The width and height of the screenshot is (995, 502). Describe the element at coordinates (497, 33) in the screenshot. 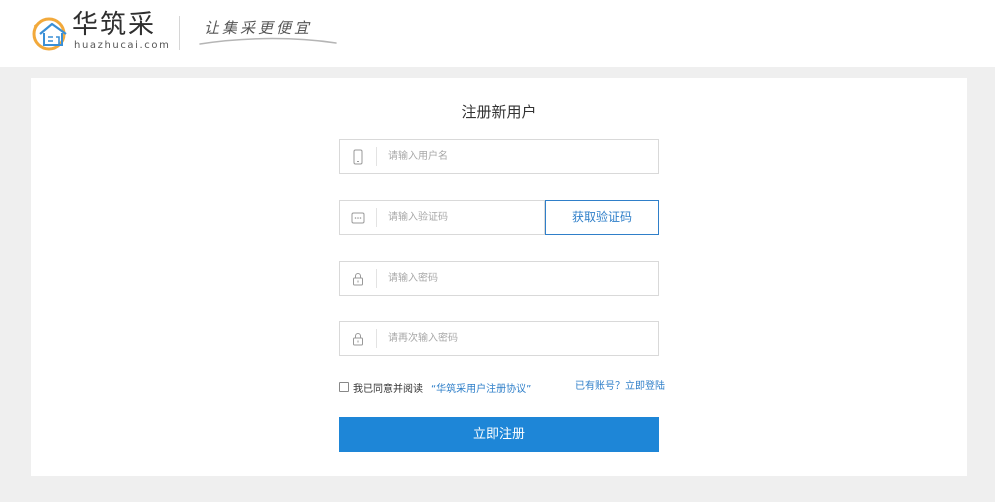

I see `site-header: 华筑采 huazhucai.com 让集采更便宜` at that location.